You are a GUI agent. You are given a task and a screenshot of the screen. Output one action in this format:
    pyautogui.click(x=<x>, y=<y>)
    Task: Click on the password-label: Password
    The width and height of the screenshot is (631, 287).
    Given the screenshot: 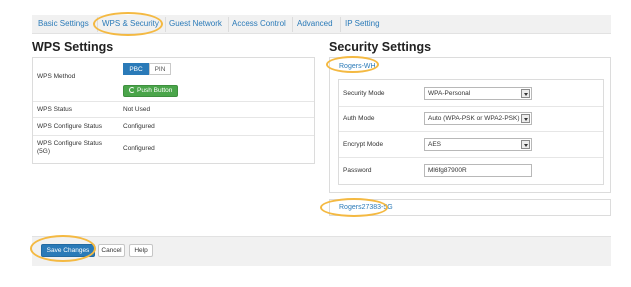 What is the action you would take?
    pyautogui.click(x=357, y=170)
    